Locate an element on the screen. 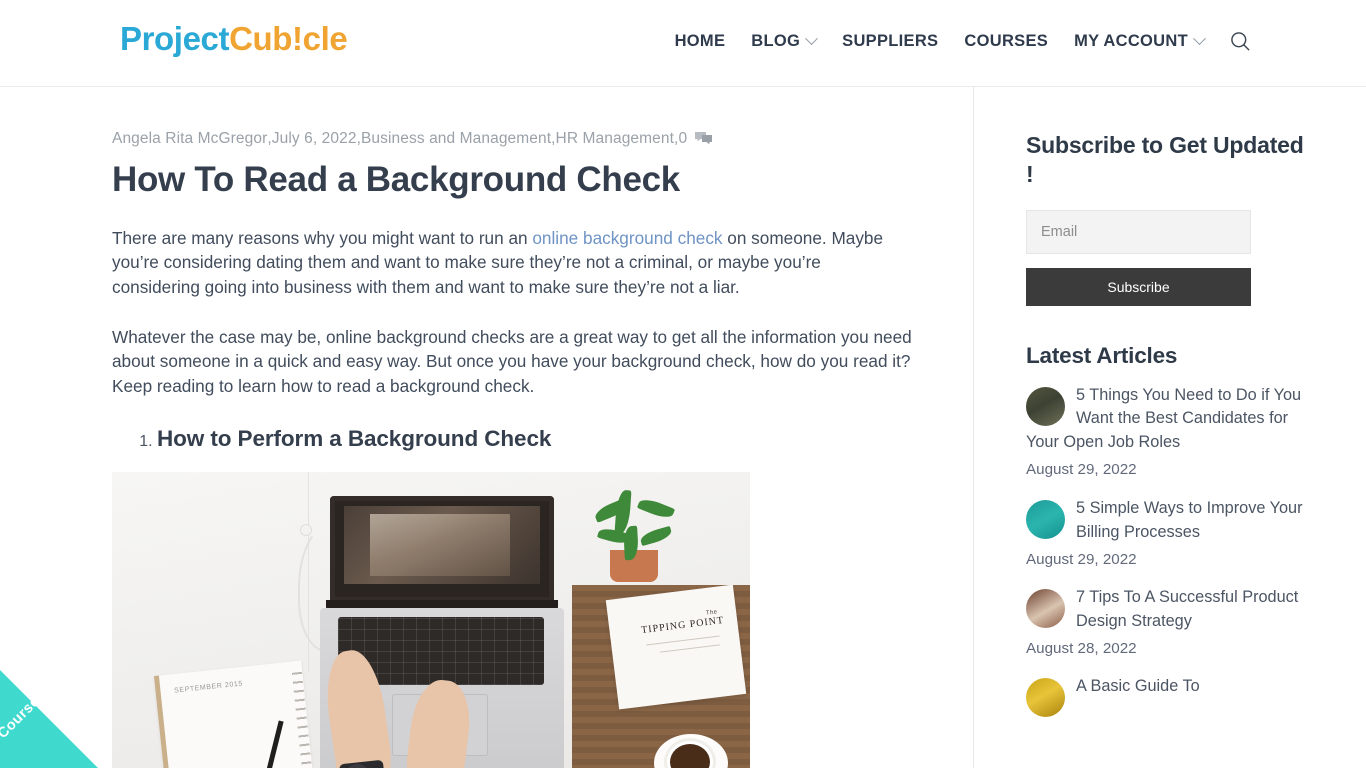  email-field is located at coordinates (1138, 231).